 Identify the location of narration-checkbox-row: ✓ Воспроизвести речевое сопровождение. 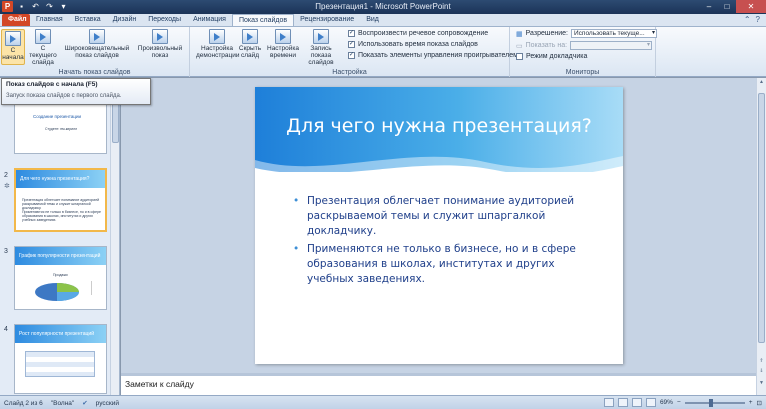
(418, 33).